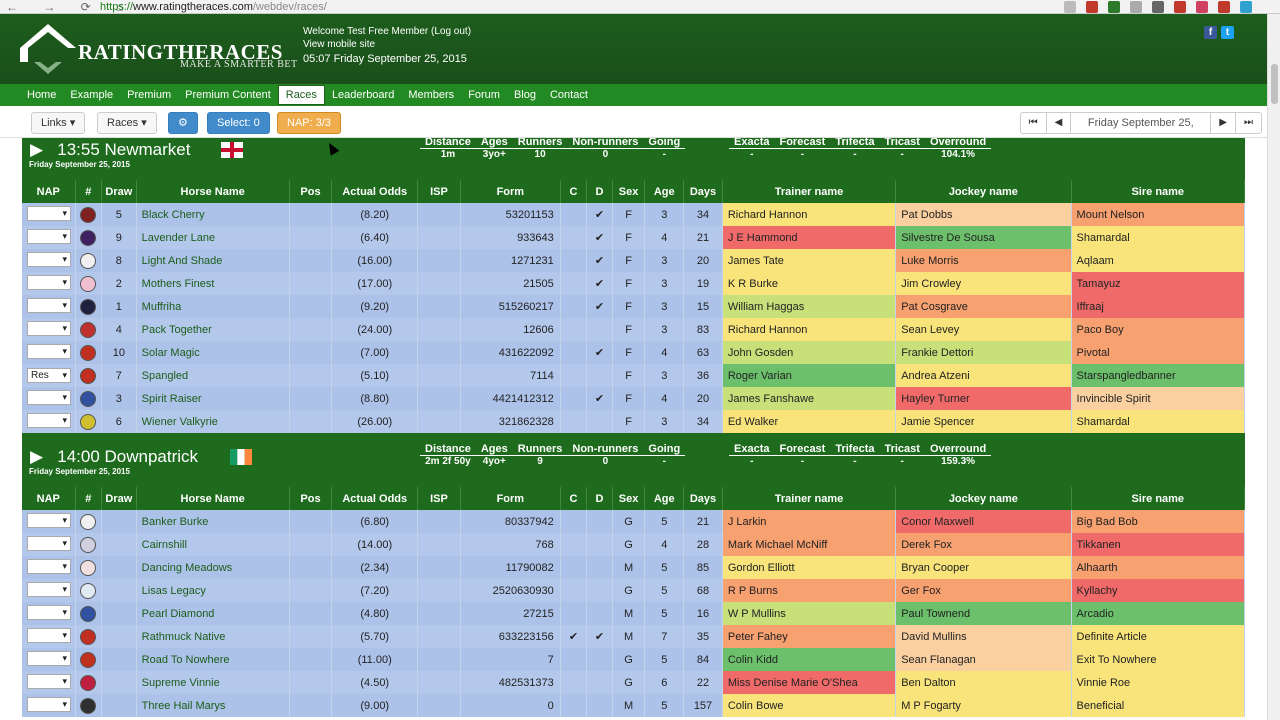 The width and height of the screenshot is (1280, 720). Describe the element at coordinates (213, 636) in the screenshot. I see `horse-name-link: Rathmuck Native` at that location.